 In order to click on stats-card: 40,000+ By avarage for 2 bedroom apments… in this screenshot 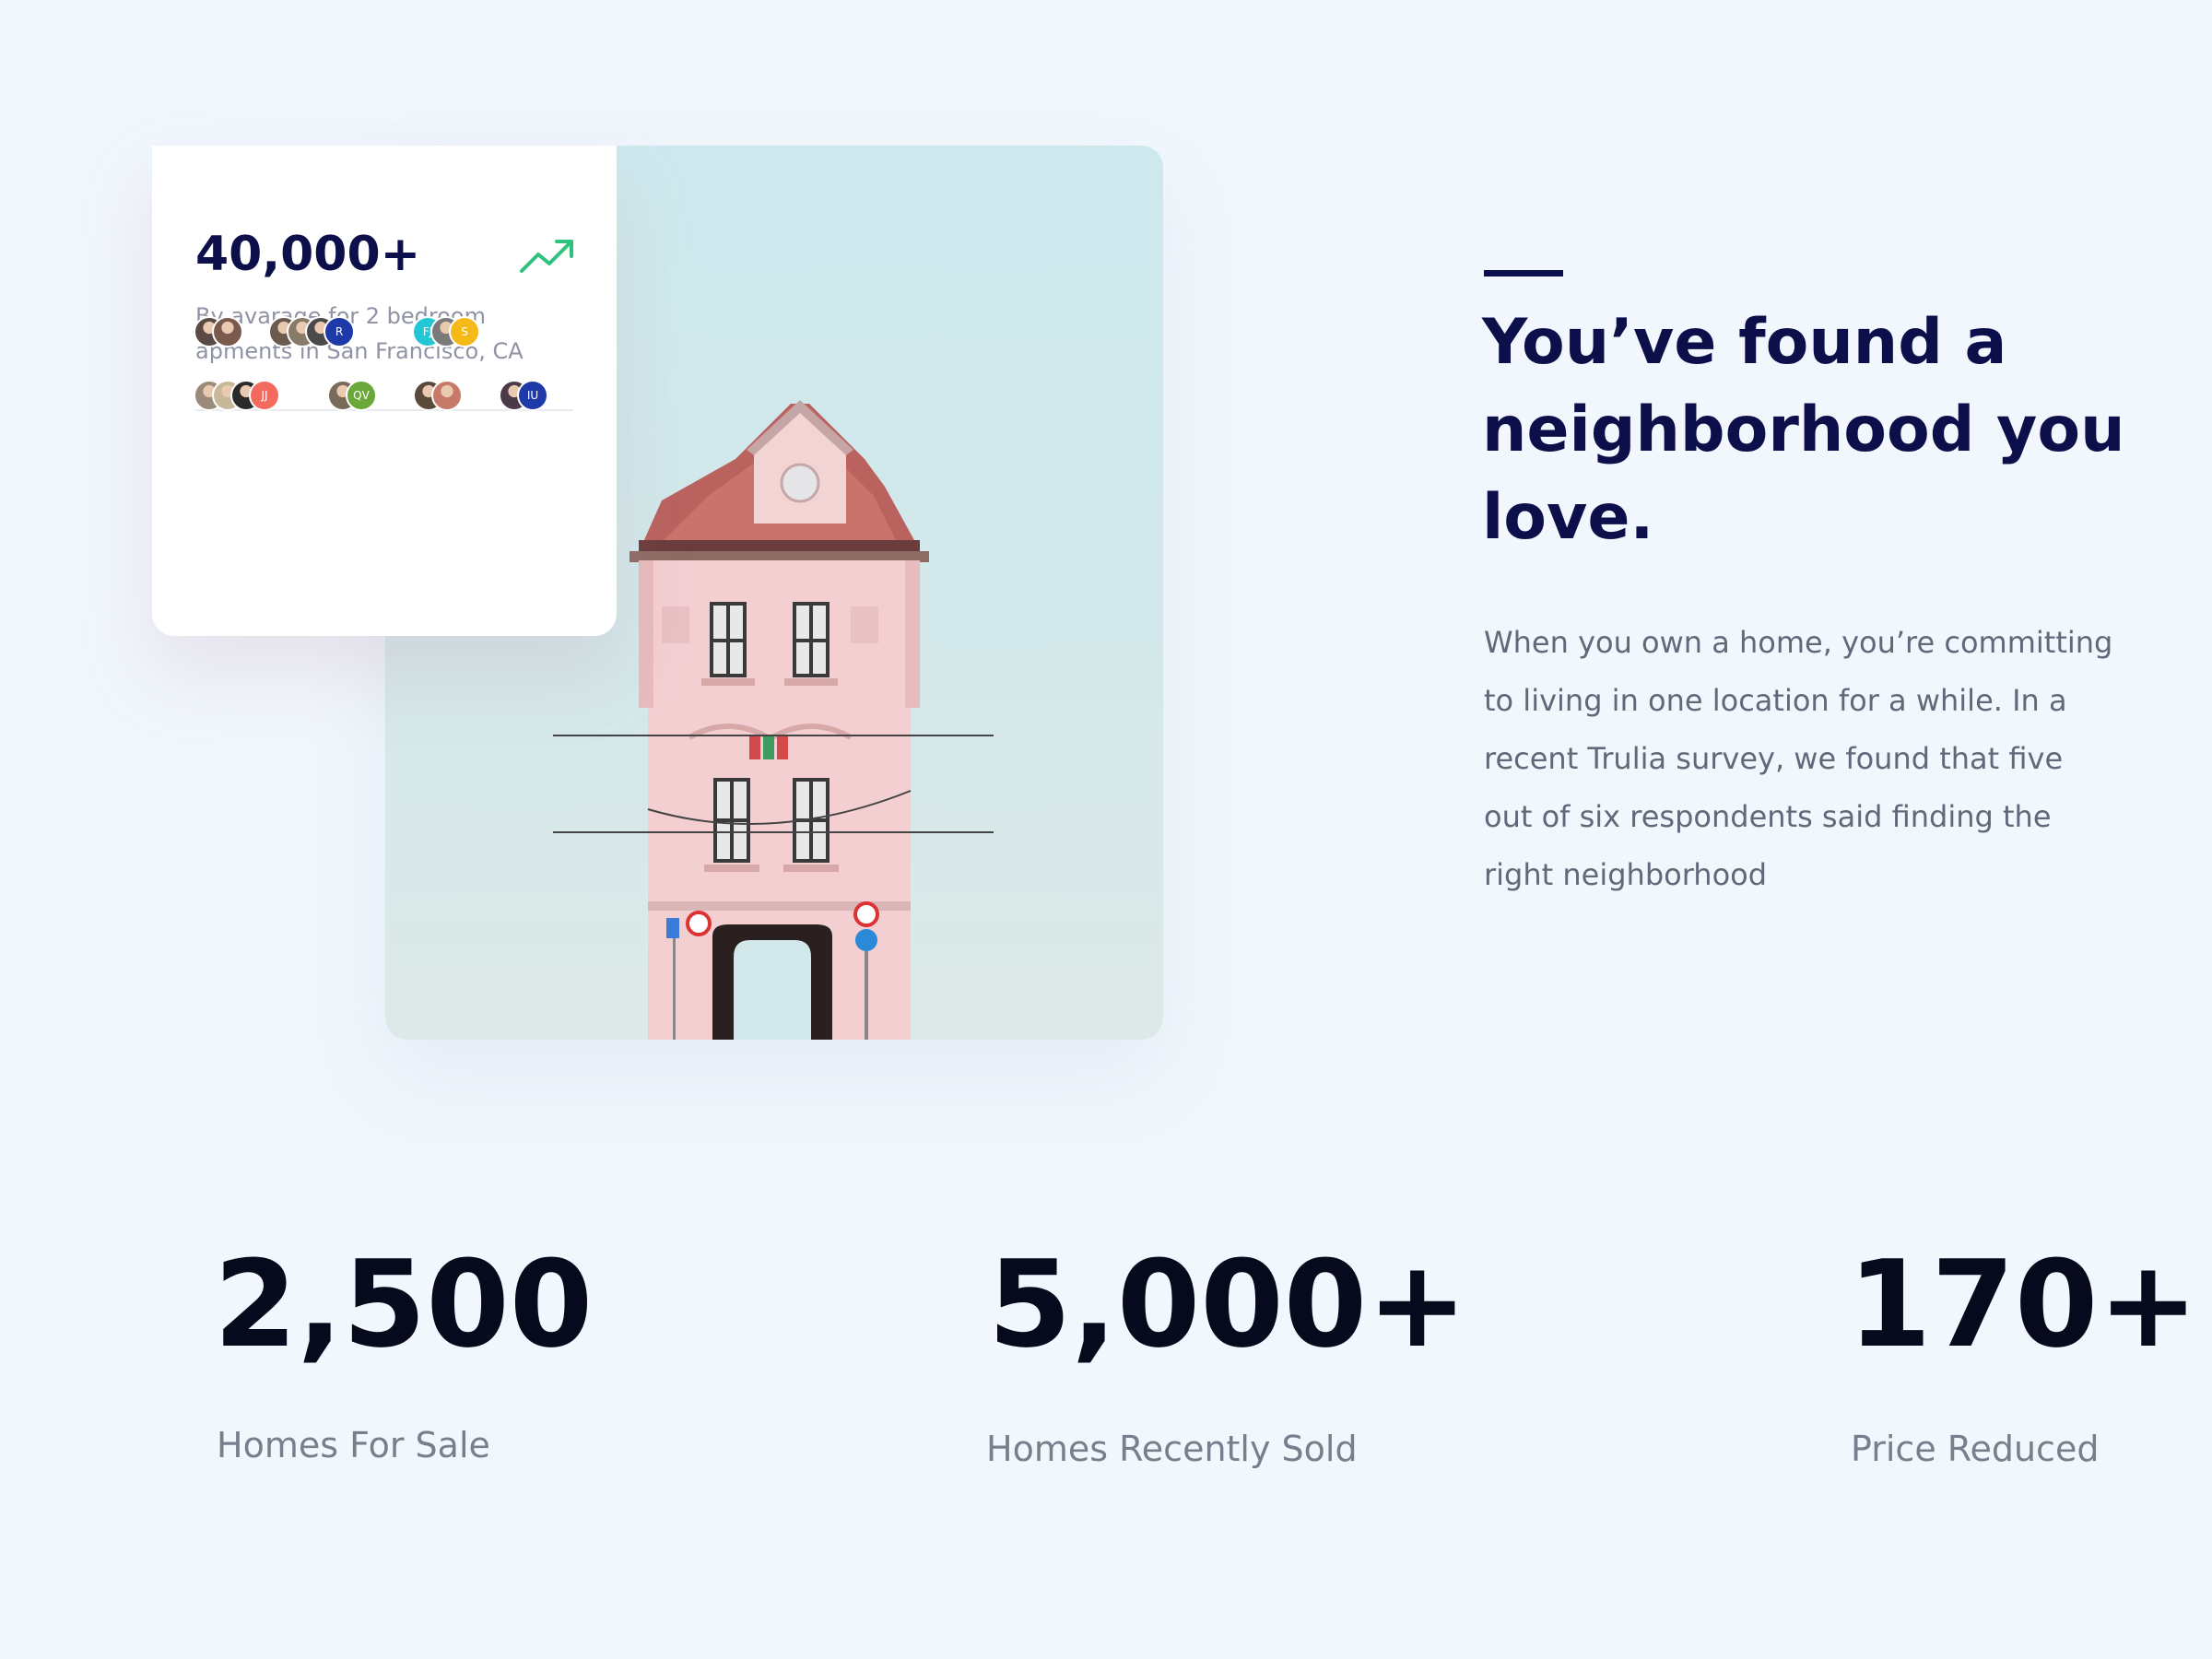, I will do `click(384, 391)`.